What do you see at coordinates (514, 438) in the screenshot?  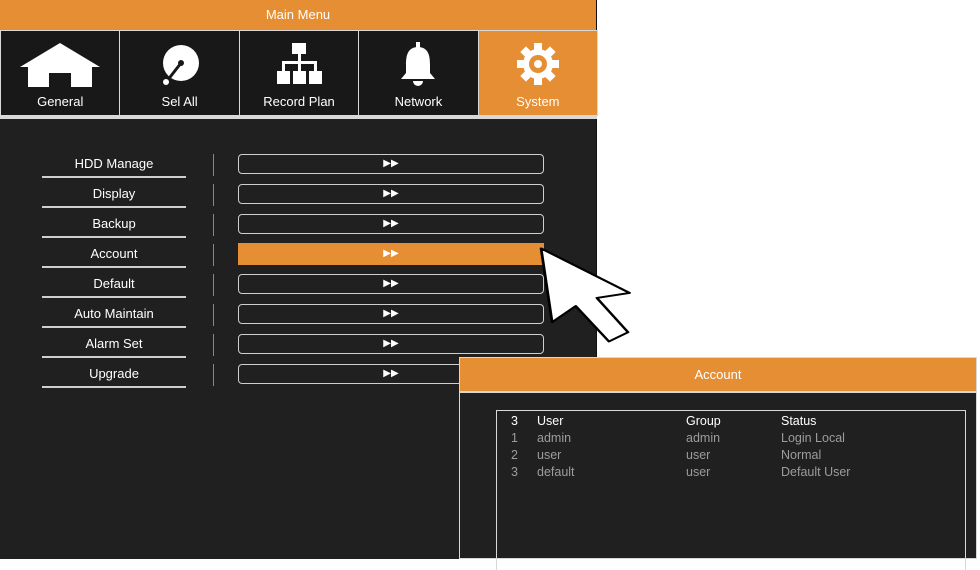 I see `row-number: 1` at bounding box center [514, 438].